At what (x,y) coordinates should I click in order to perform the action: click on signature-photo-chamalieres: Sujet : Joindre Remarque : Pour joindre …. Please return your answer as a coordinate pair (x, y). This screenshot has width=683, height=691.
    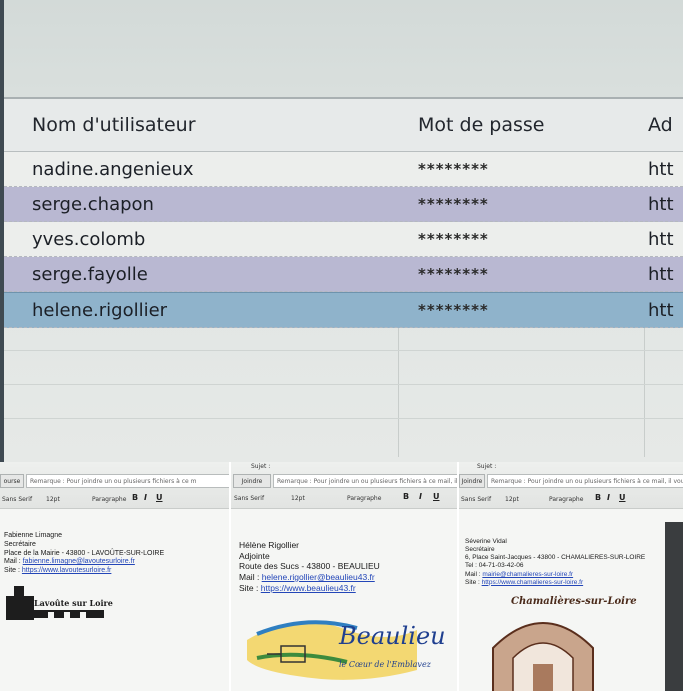
    Looking at the image, I should click on (571, 576).